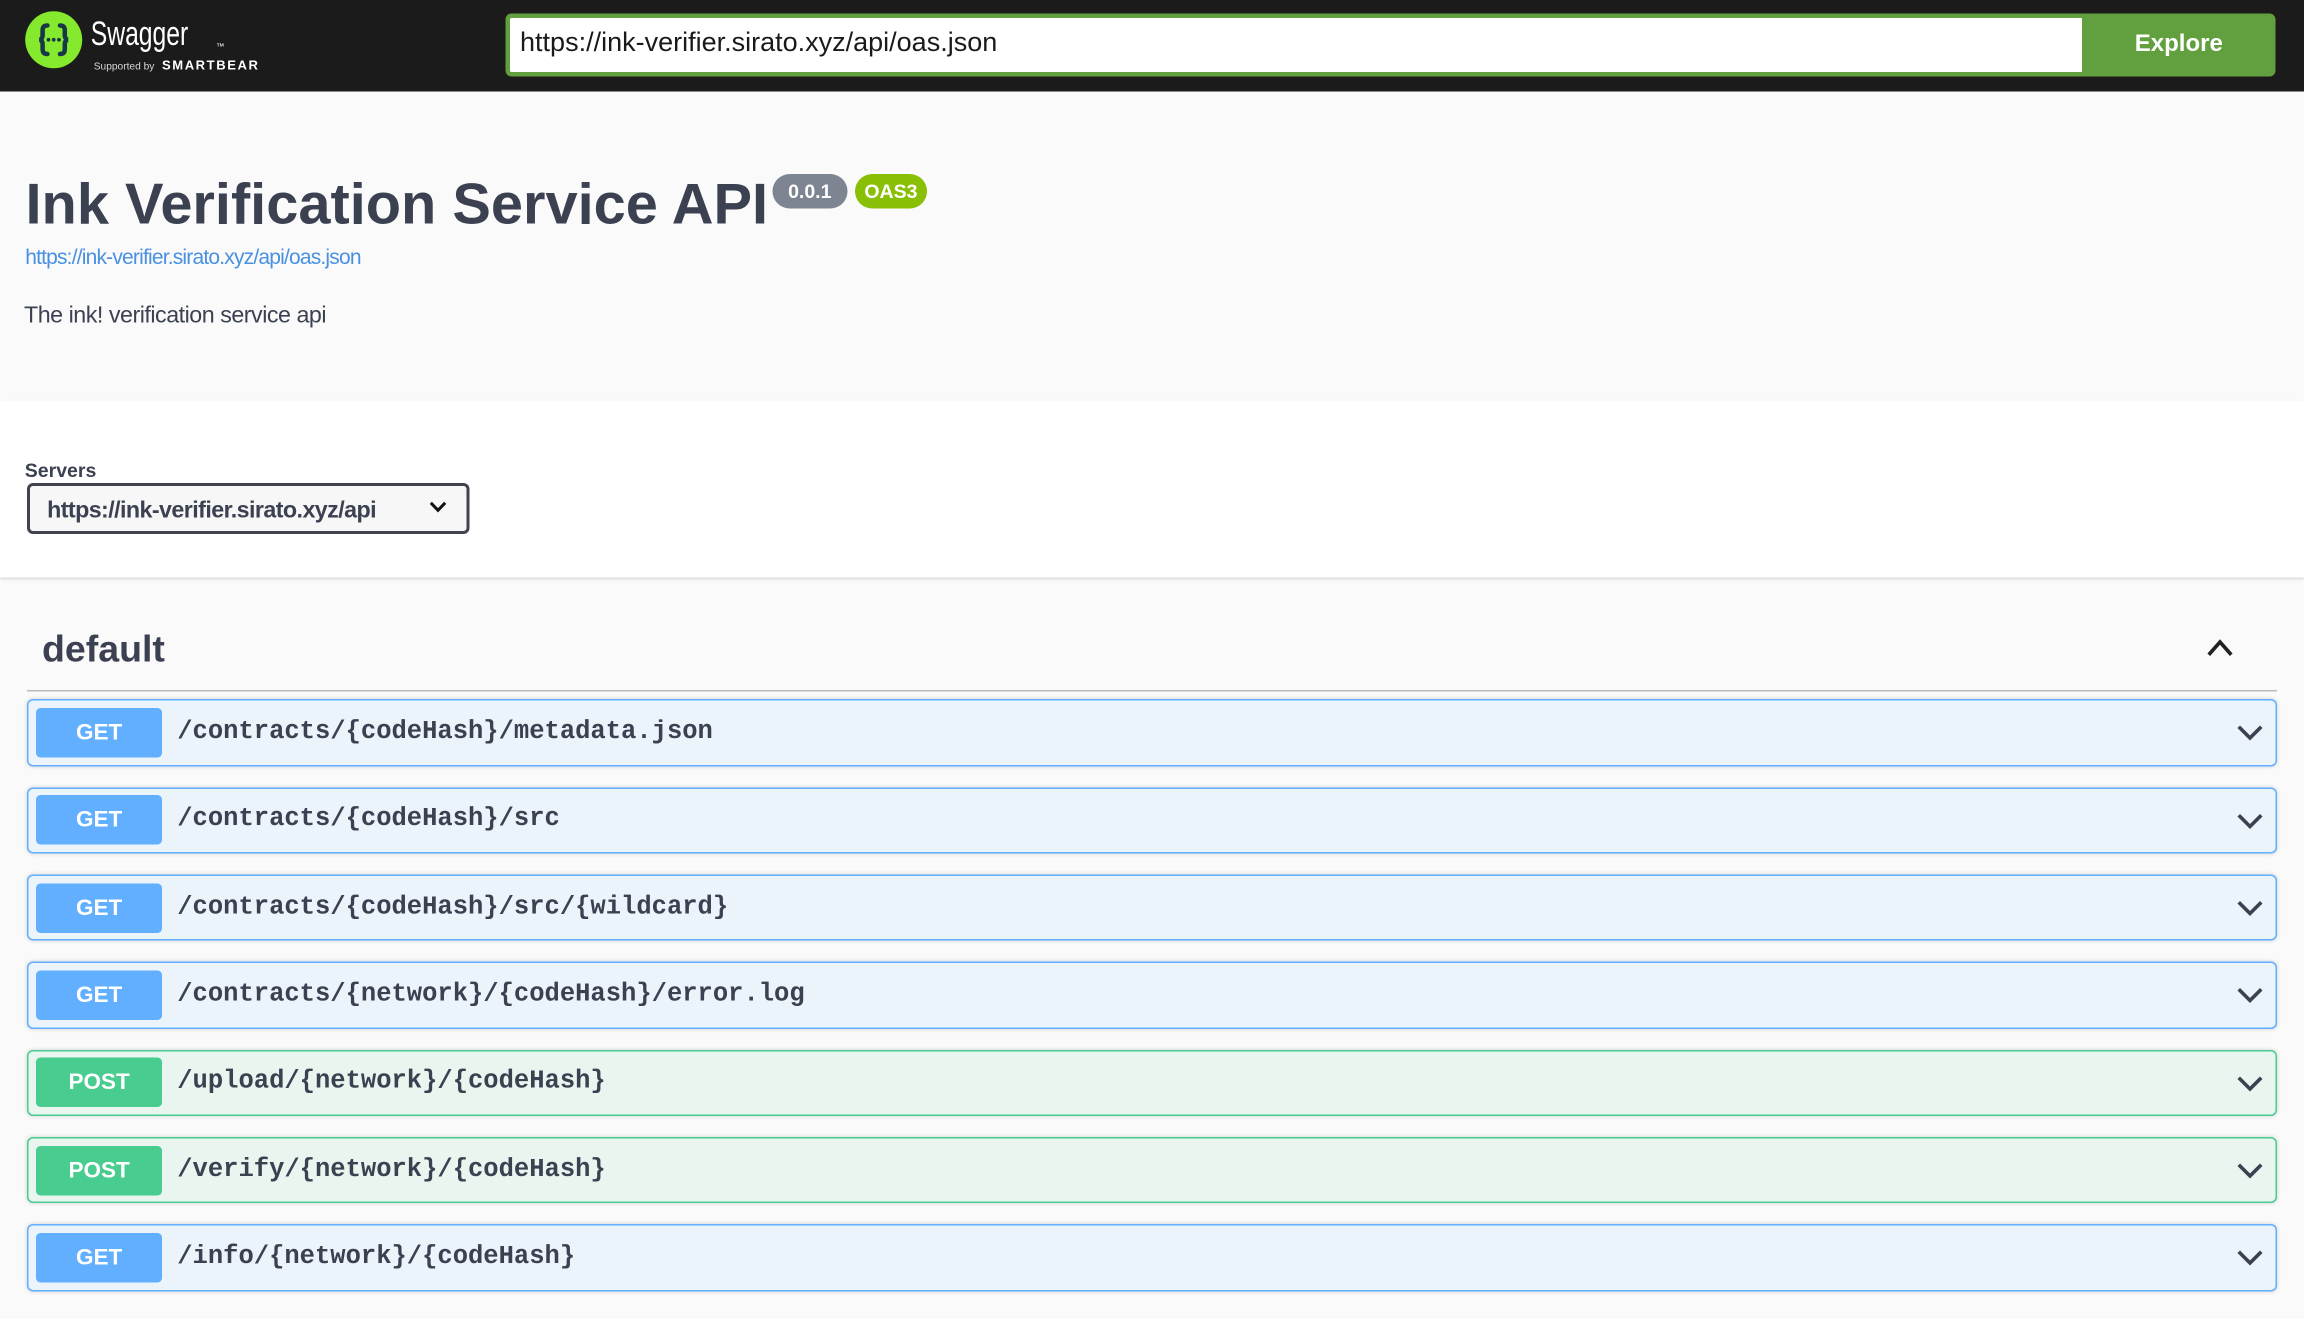 This screenshot has width=2304, height=1319. I want to click on svg-text: ™, so click(220, 46).